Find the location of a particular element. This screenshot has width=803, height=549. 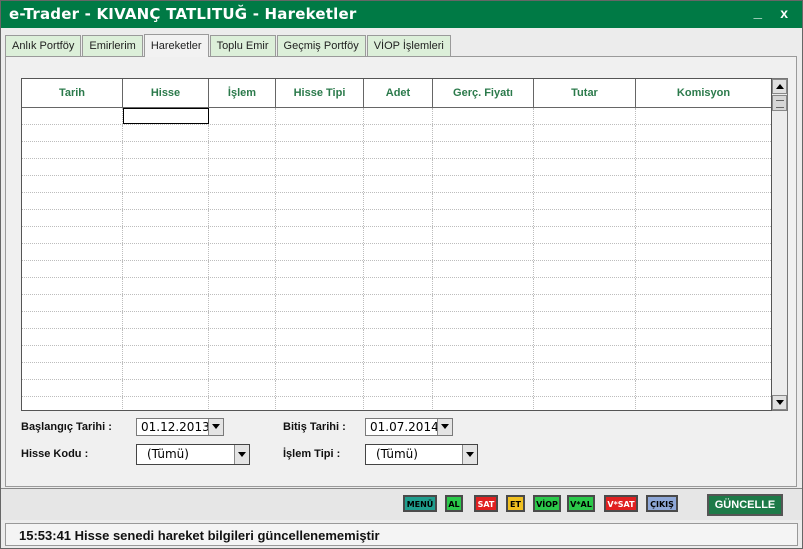

column-header-adet: Adet is located at coordinates (398, 93).